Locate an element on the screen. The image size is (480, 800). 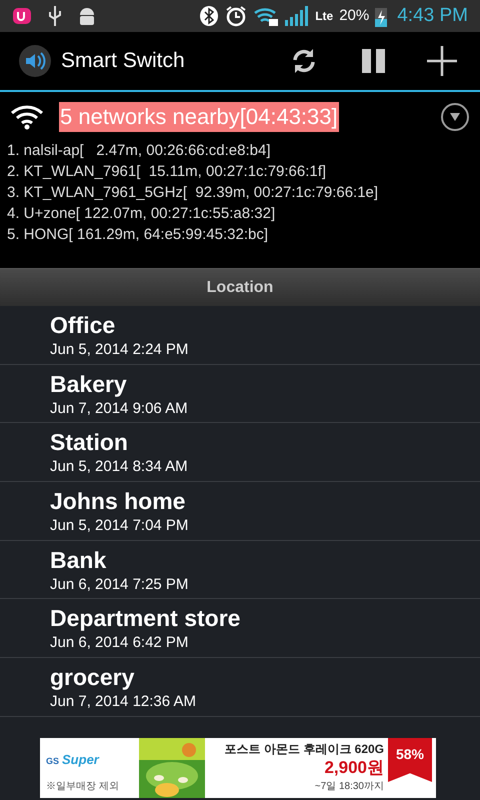
ad-logo-prefix: GS is located at coordinates (53, 761).